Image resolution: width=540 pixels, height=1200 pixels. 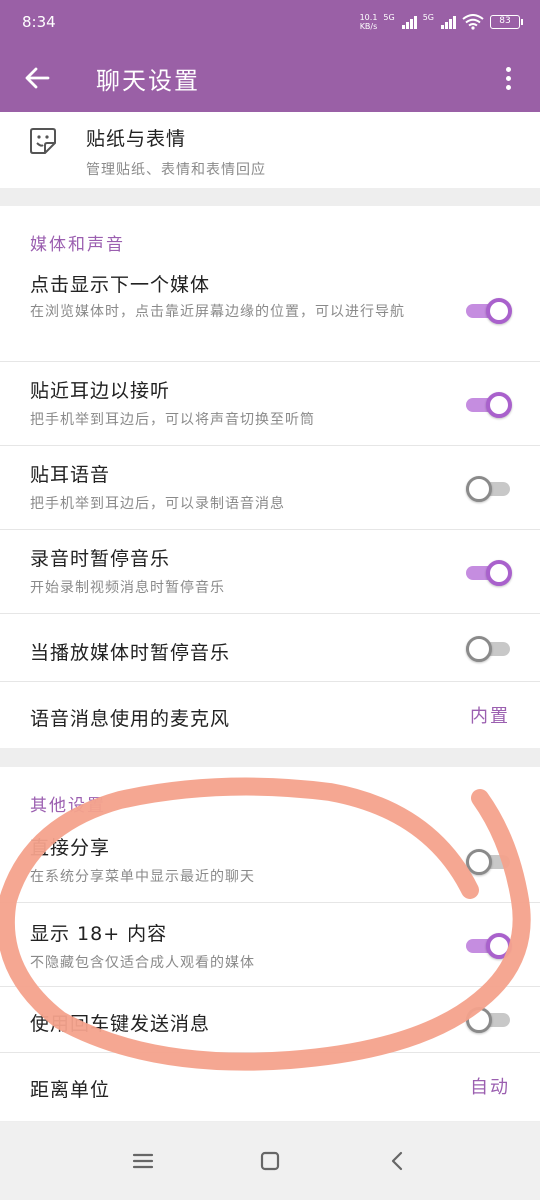 I want to click on setting-title: 点击显示下一个媒体, so click(x=120, y=285).